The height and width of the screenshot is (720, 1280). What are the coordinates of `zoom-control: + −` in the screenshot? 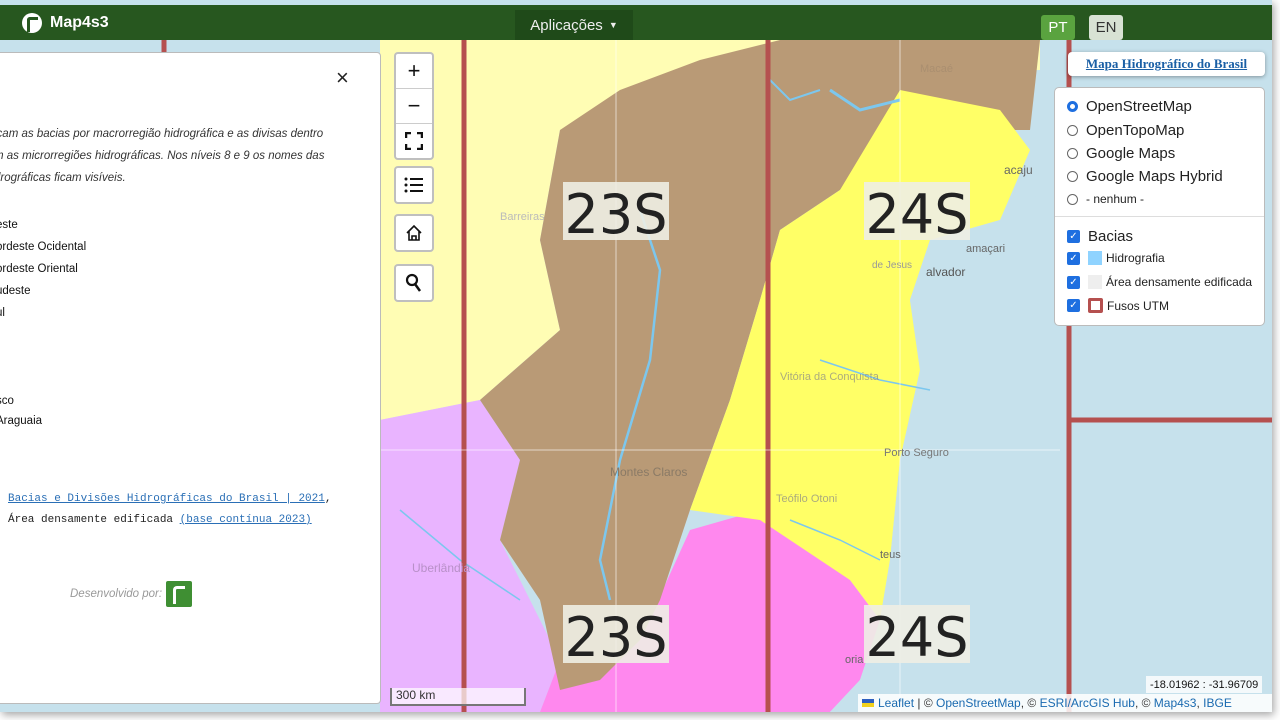 It's located at (414, 106).